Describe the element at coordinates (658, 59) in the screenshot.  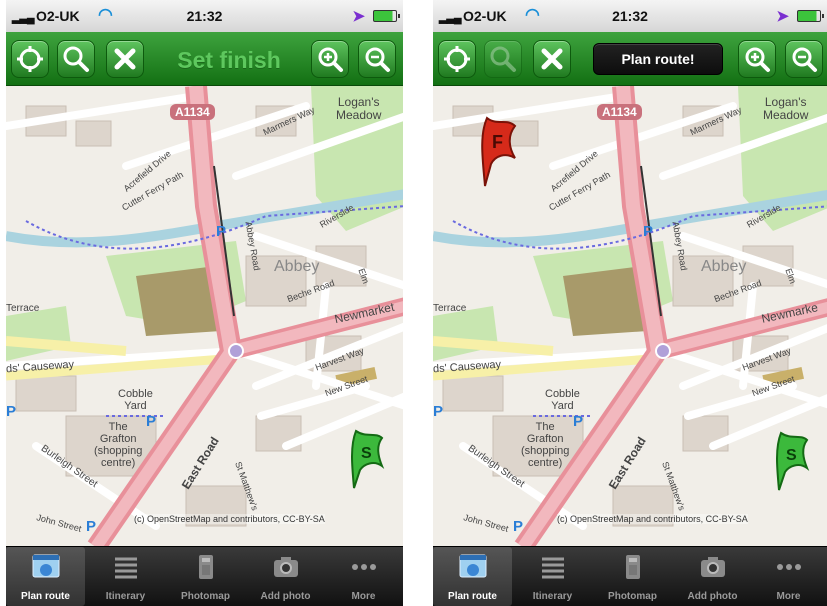
I see `plan-route-button: Plan route!` at that location.